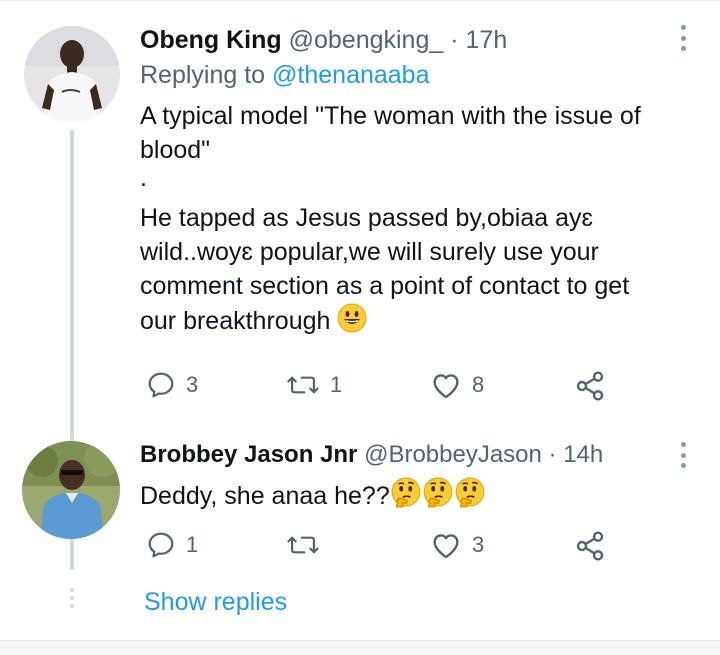 The width and height of the screenshot is (720, 655). I want to click on author-handle: @obengking_, so click(366, 40).